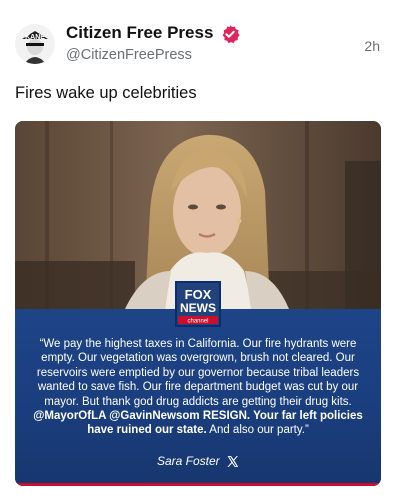 This screenshot has height=500, width=397. What do you see at coordinates (198, 294) in the screenshot?
I see `logo-fox-text: FOX` at bounding box center [198, 294].